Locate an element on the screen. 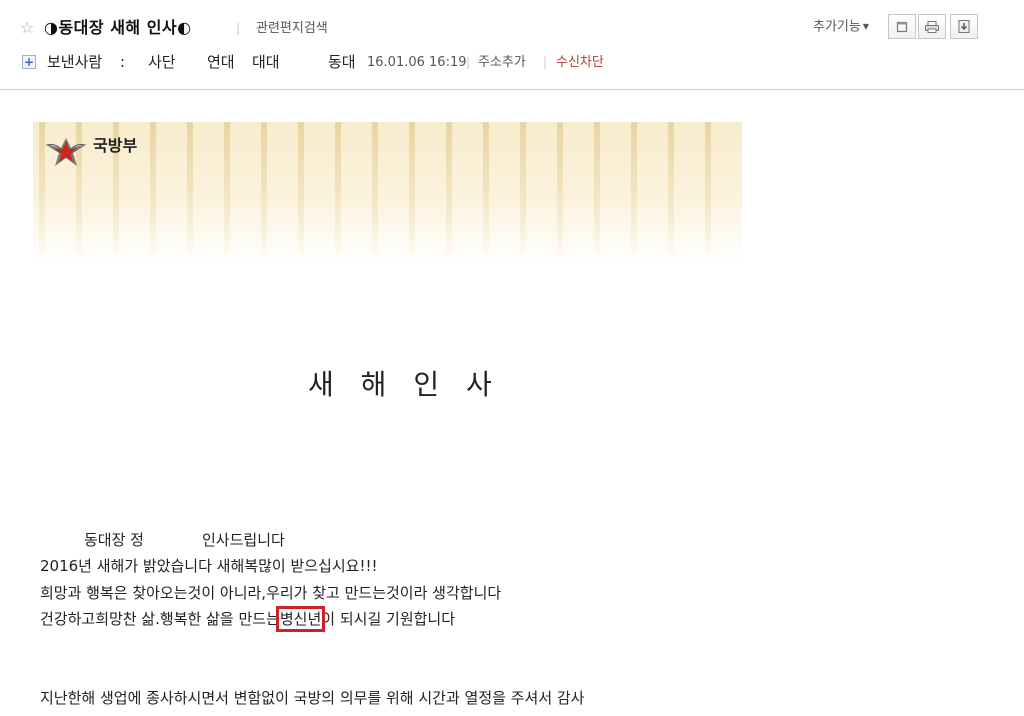  block-sender-link: 수신차단 is located at coordinates (580, 63).